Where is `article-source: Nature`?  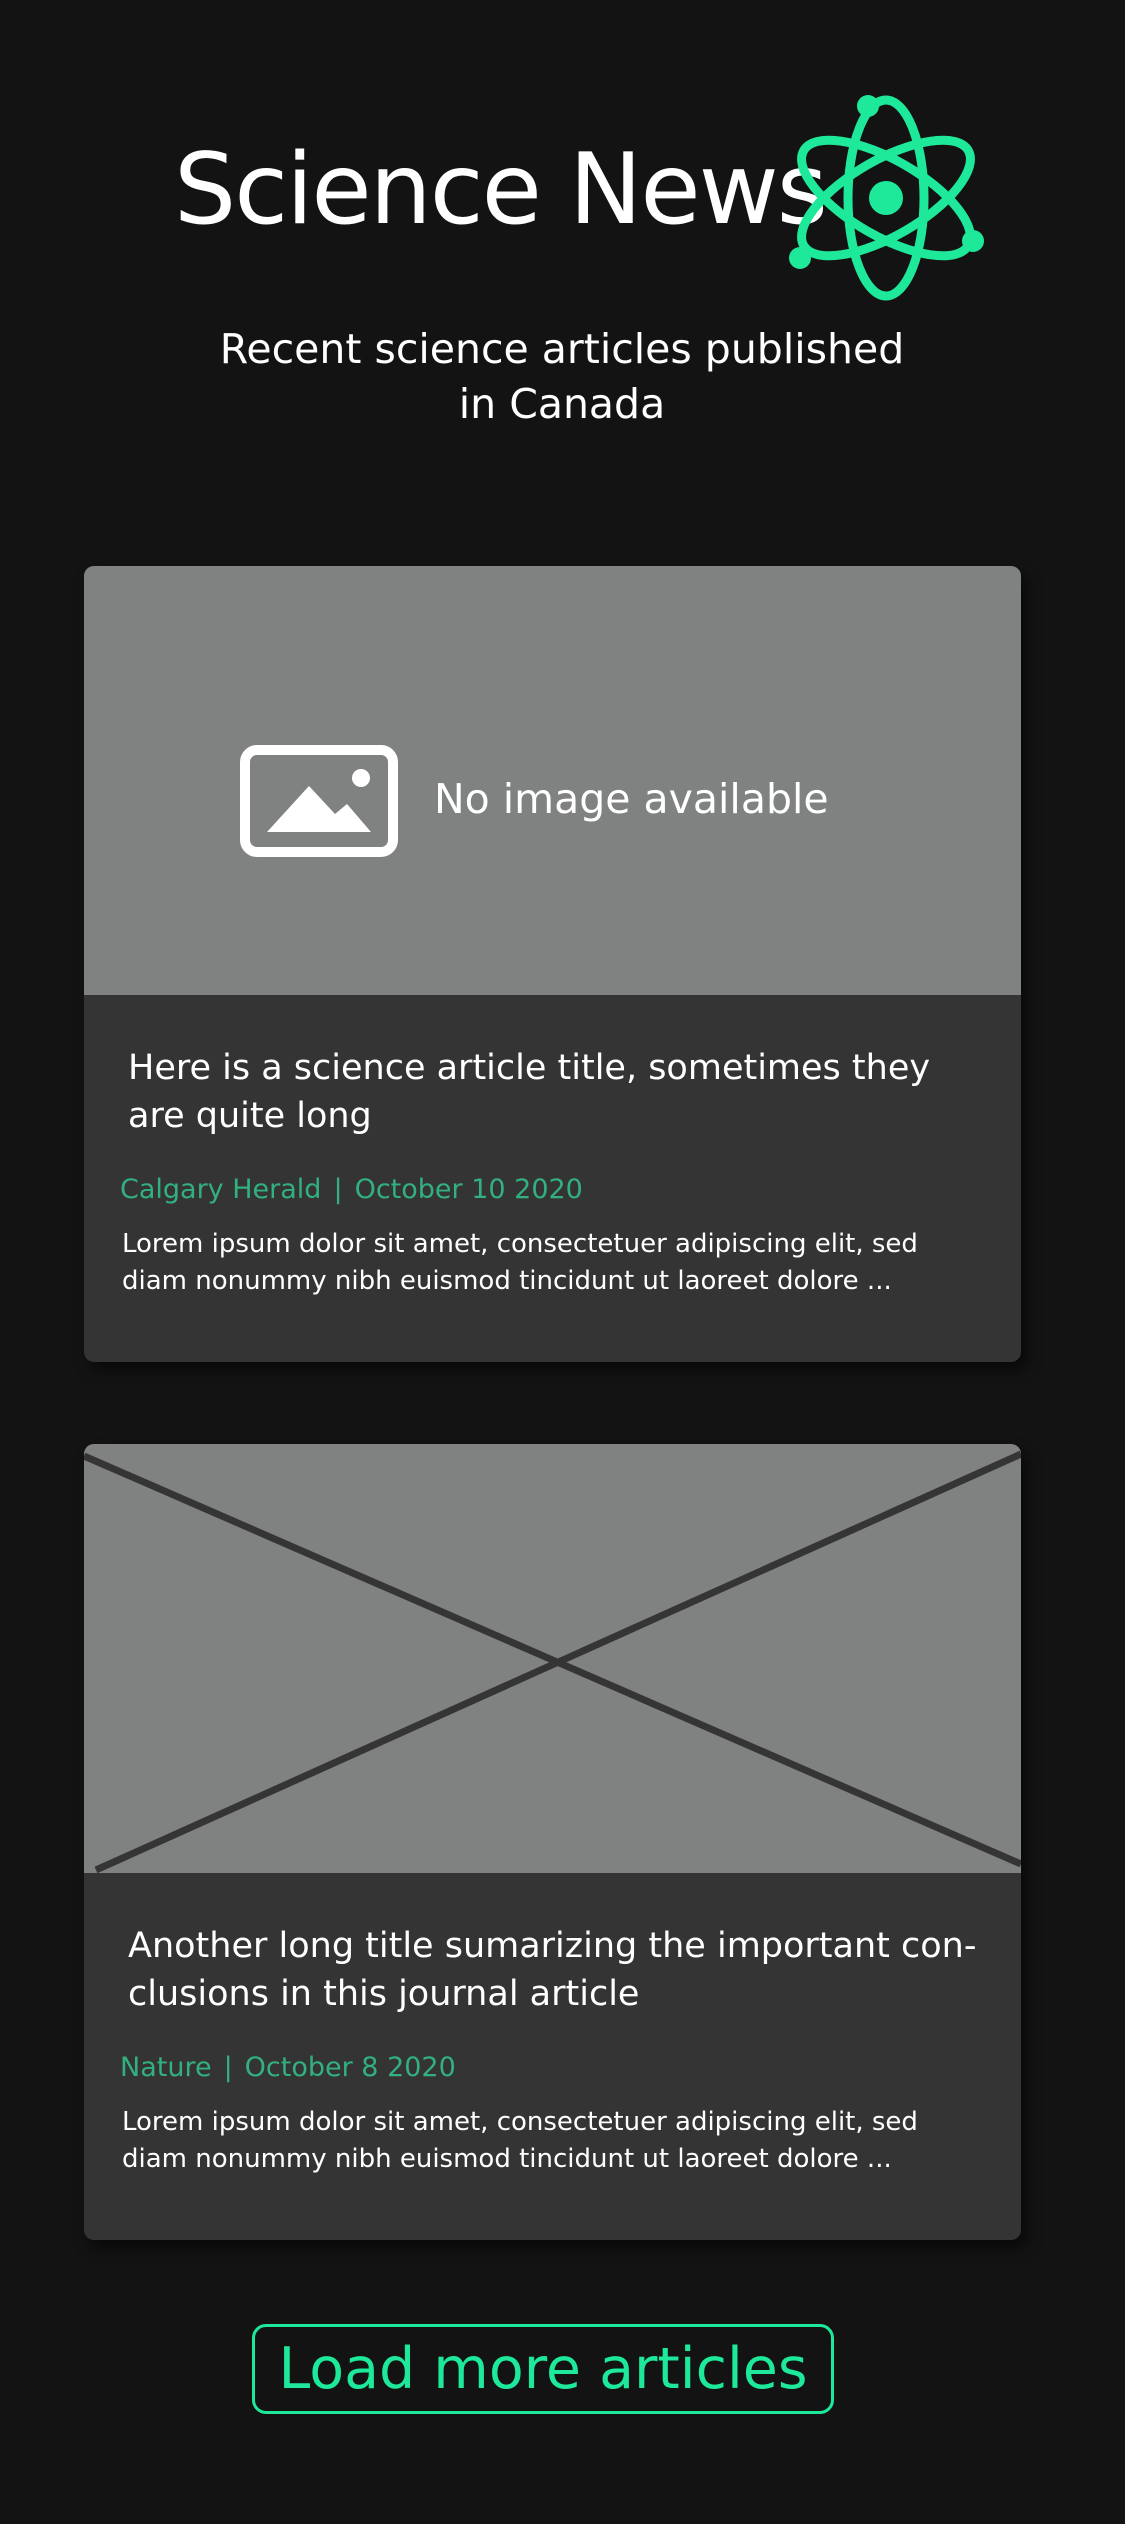
article-source: Nature is located at coordinates (166, 2067).